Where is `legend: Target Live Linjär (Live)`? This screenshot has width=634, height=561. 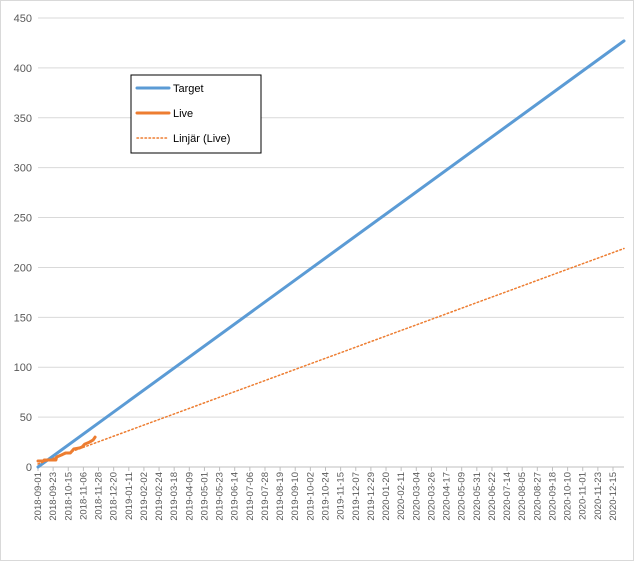
legend: Target Live Linjär (Live) is located at coordinates (196, 114).